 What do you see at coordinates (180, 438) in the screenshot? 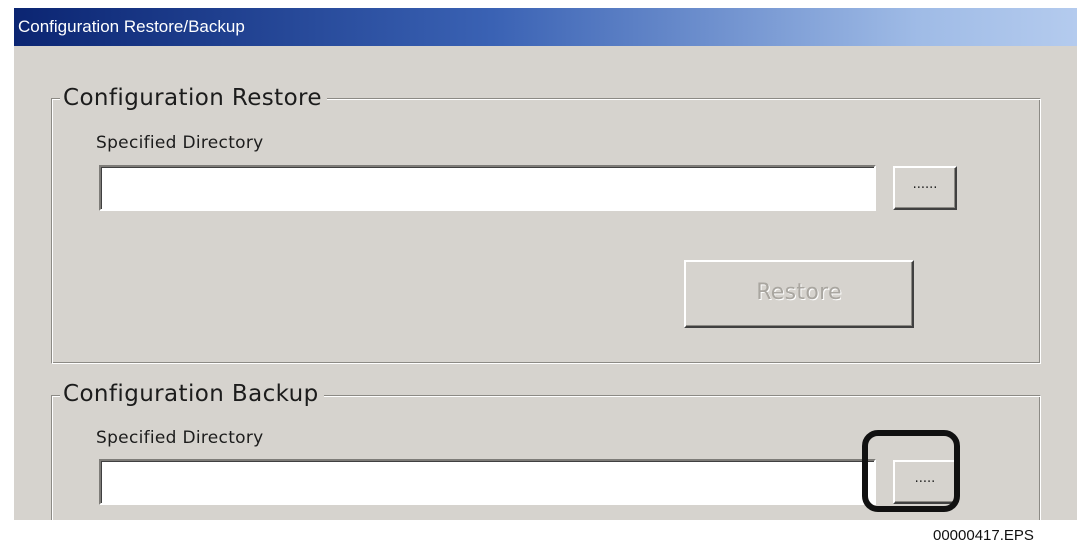
I see `backup-directory-label: Specified Directory` at bounding box center [180, 438].